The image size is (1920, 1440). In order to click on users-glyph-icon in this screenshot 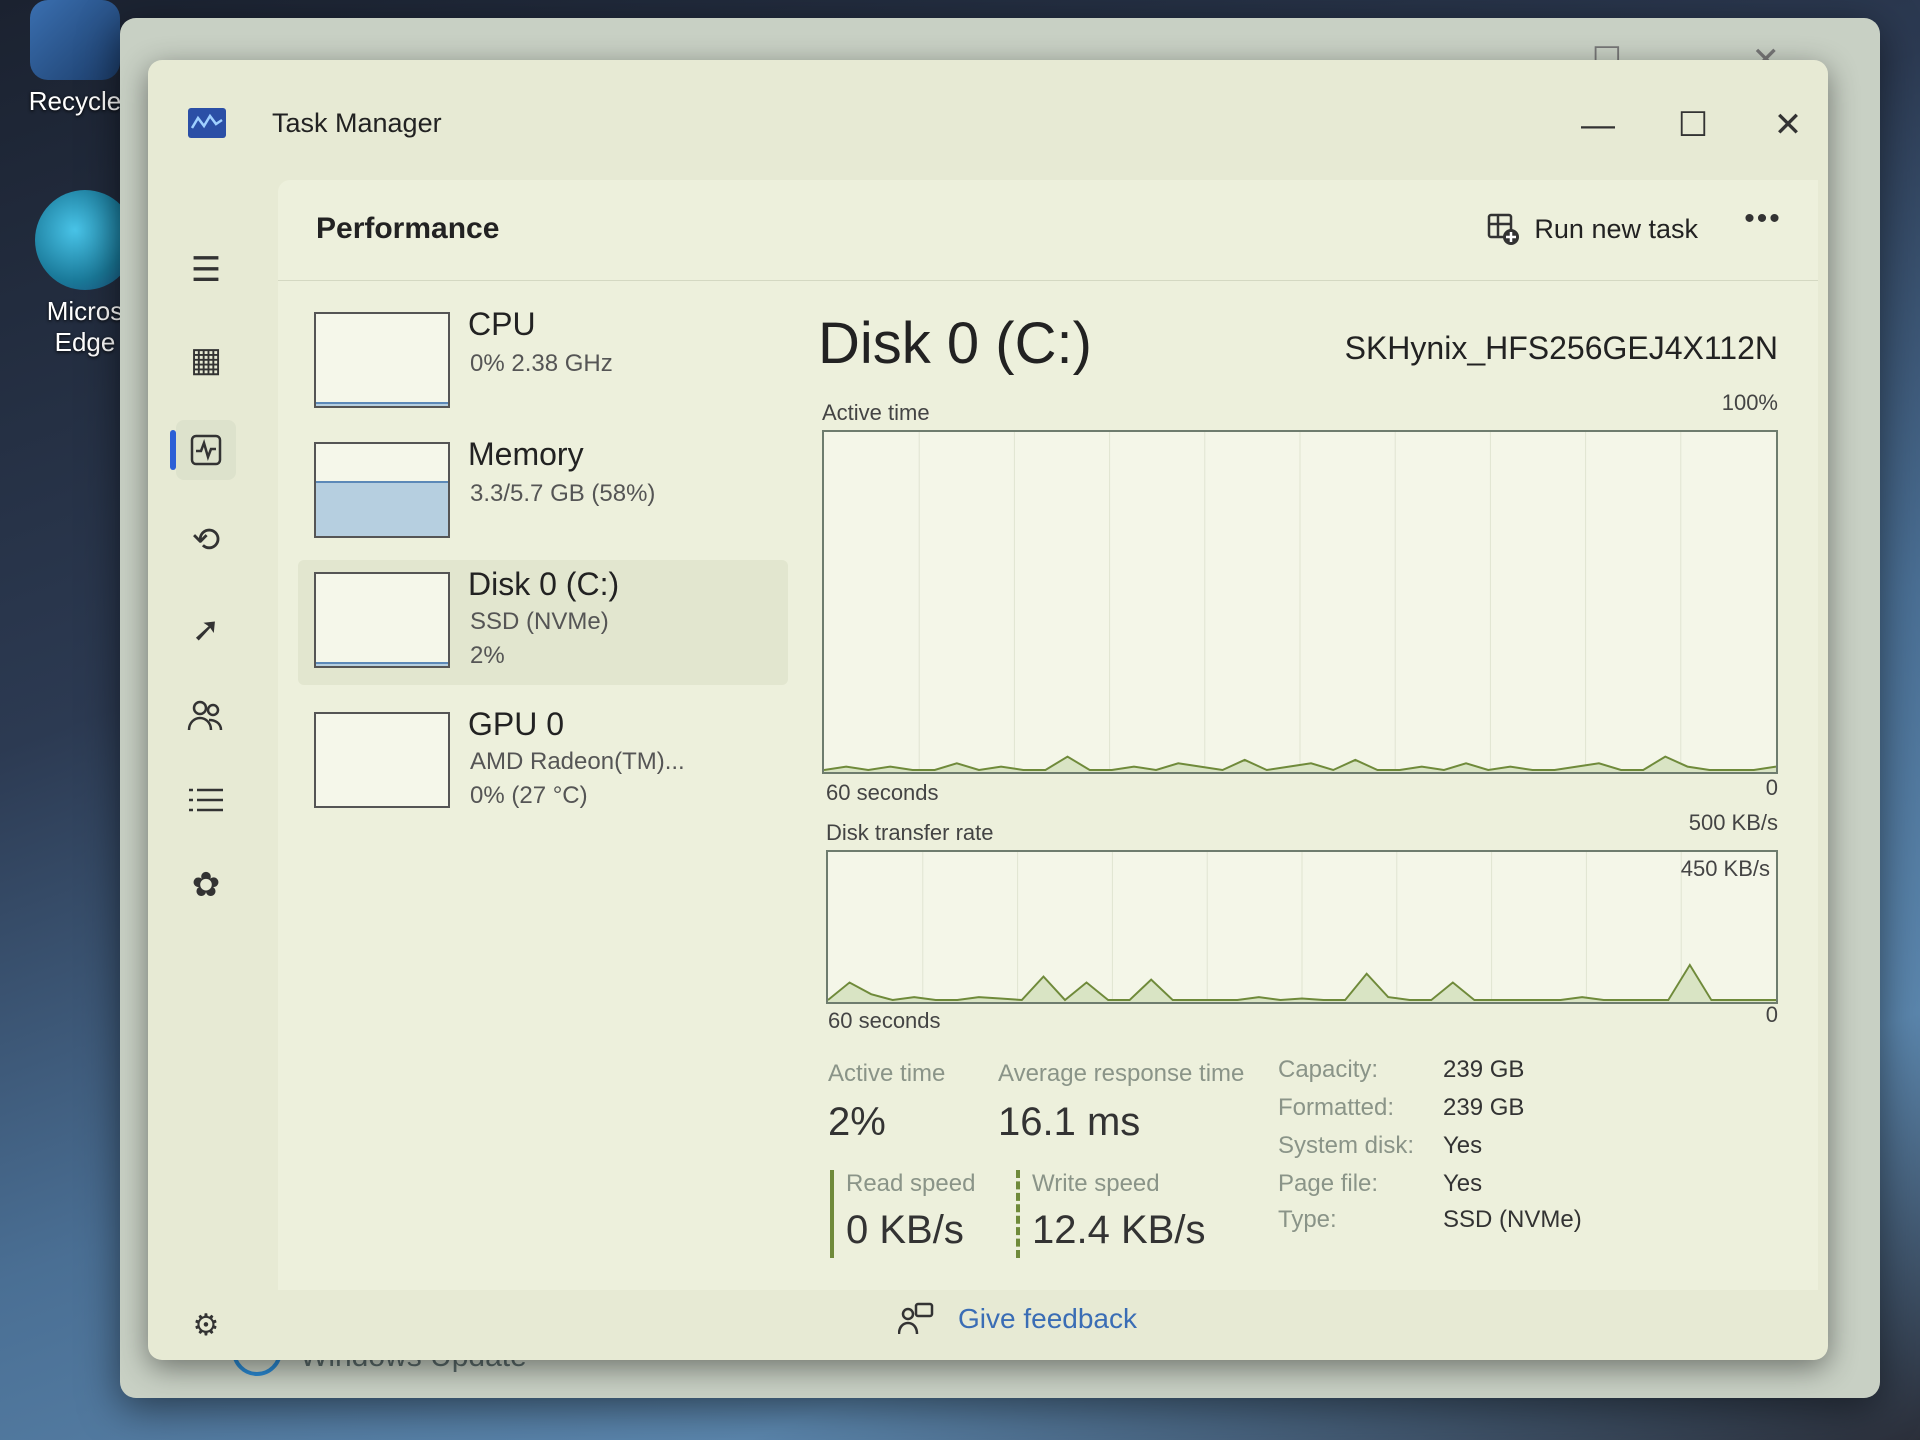, I will do `click(205, 715)`.